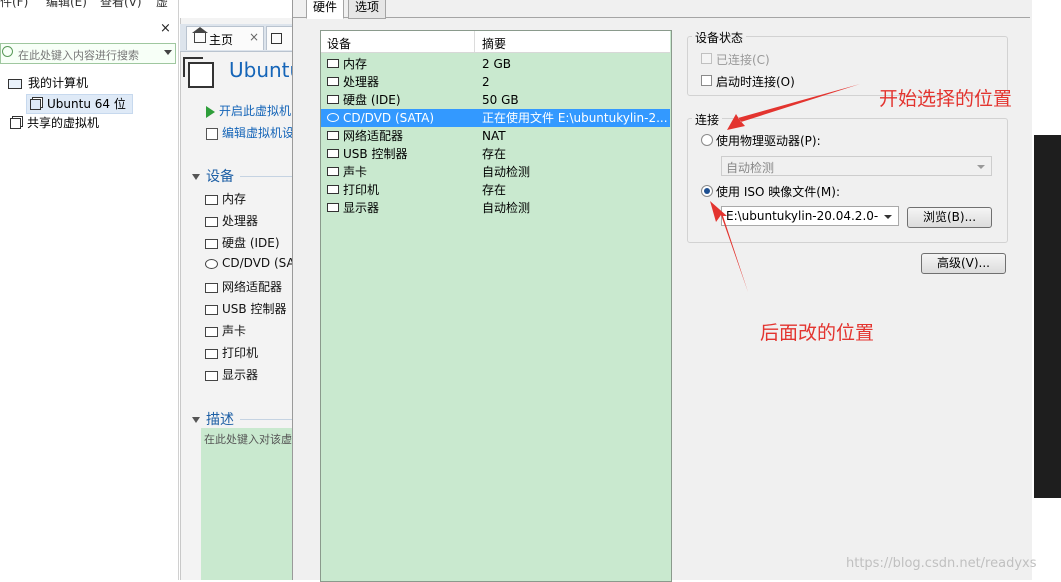 This screenshot has width=1061, height=582. What do you see at coordinates (729, 246) in the screenshot?
I see `arrow-change-icon` at bounding box center [729, 246].